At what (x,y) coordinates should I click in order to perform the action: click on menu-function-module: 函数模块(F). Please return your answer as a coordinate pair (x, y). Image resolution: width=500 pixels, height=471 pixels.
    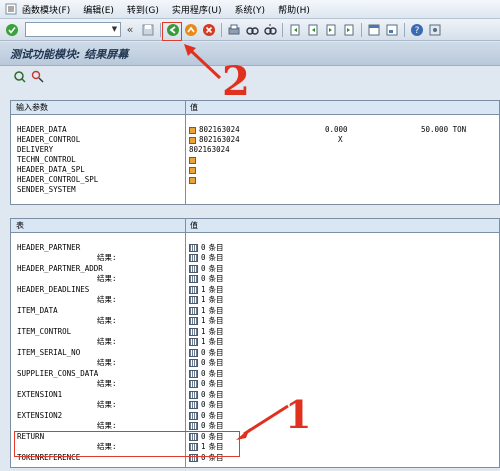
    Looking at the image, I should click on (46, 9).